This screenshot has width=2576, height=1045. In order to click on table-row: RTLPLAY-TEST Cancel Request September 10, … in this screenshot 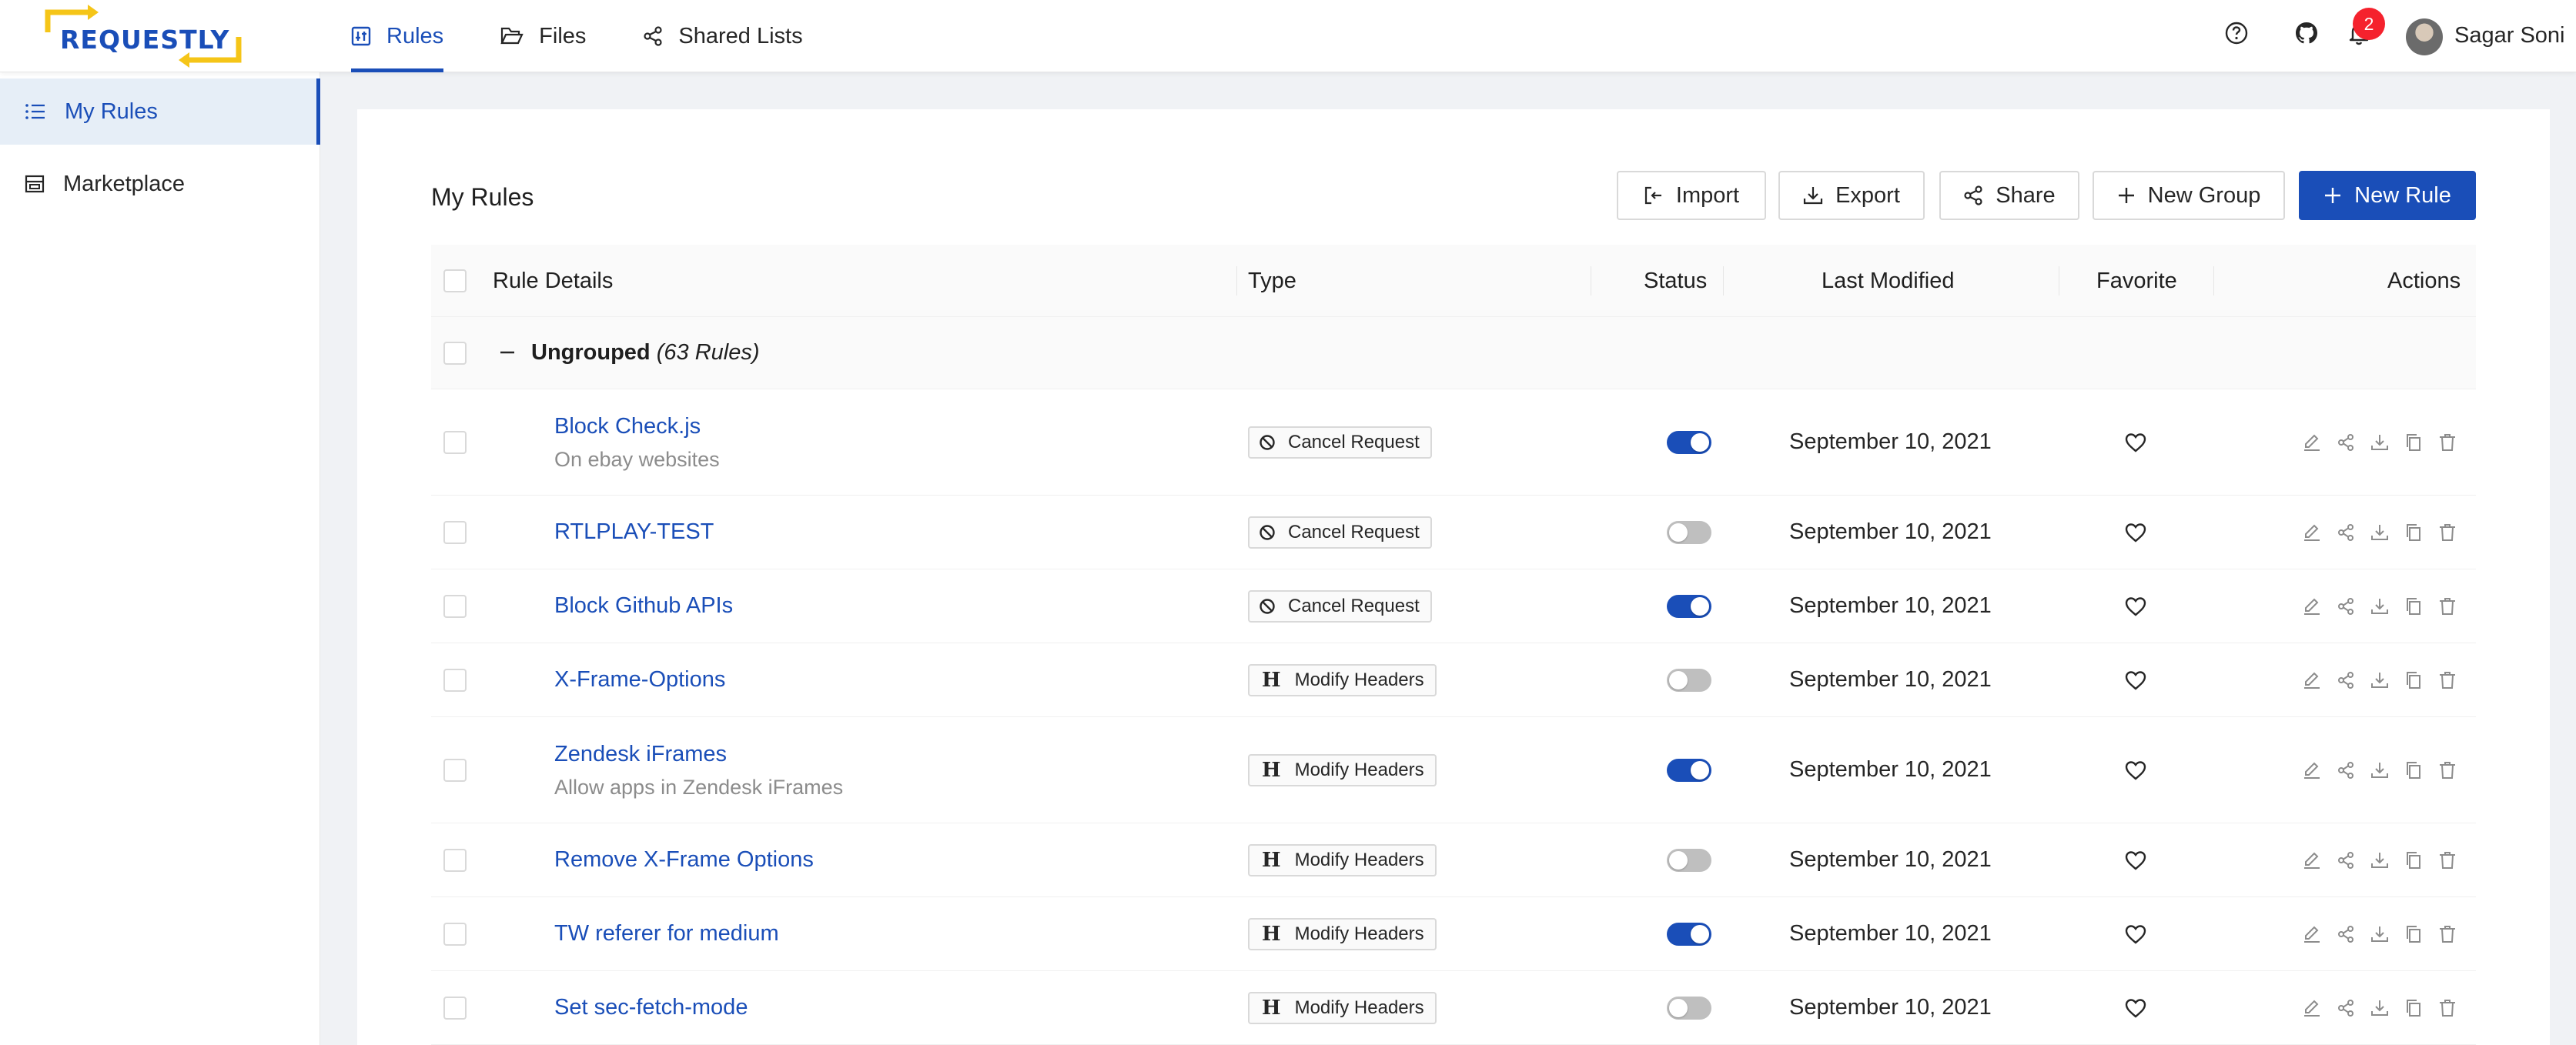, I will do `click(1453, 532)`.